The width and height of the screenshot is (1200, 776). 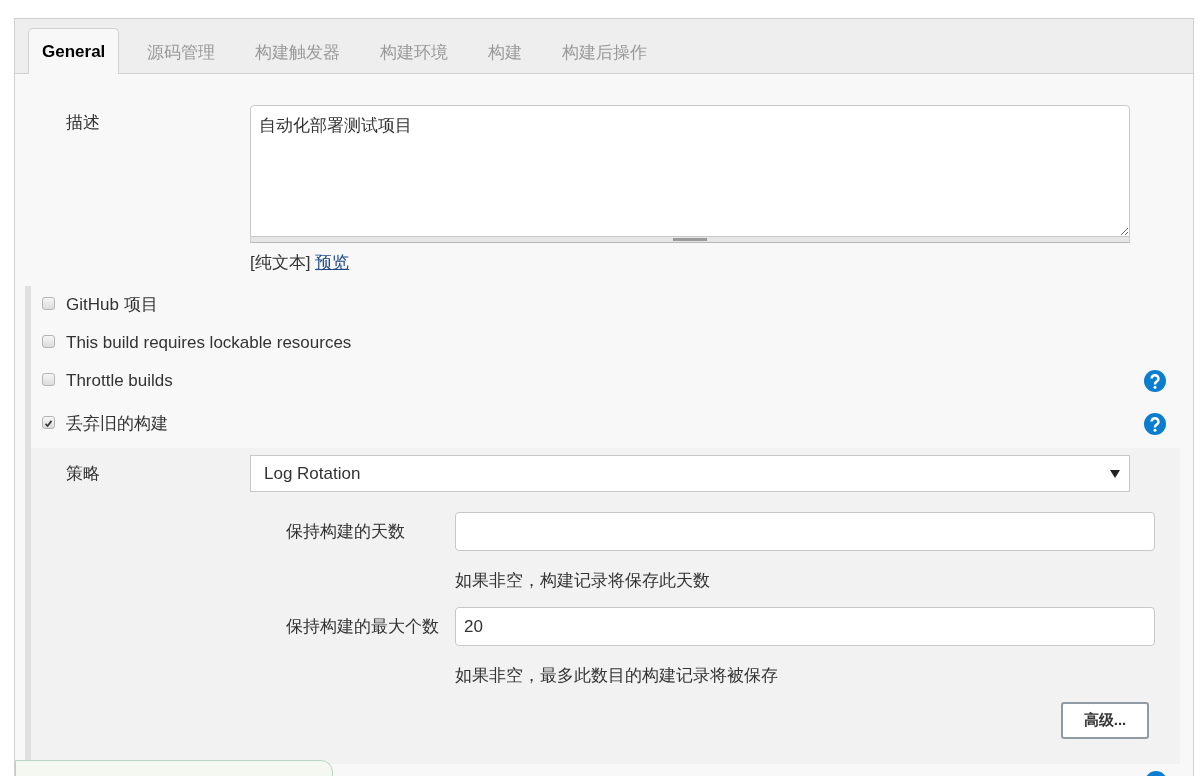 What do you see at coordinates (332, 262) in the screenshot?
I see `preview-link: 预览` at bounding box center [332, 262].